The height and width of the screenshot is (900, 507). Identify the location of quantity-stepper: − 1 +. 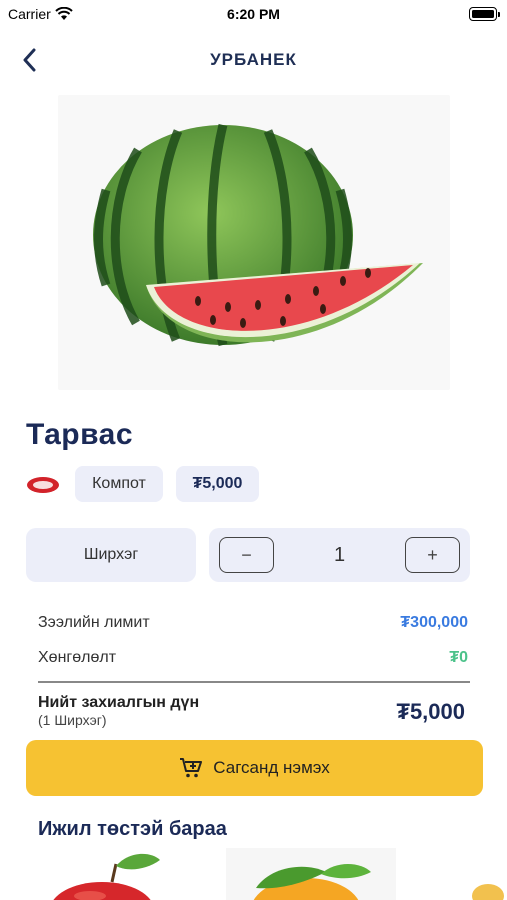
(339, 555).